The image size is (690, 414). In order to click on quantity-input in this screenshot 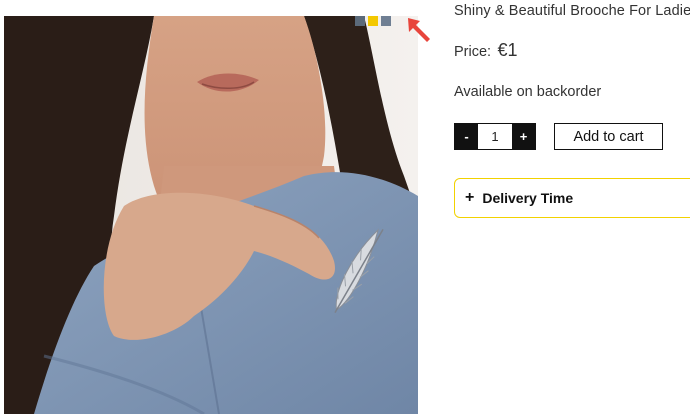, I will do `click(495, 136)`.